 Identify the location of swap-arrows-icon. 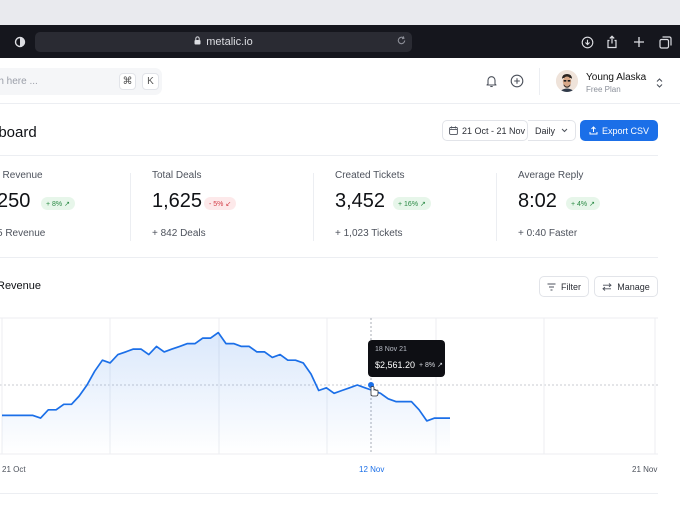
(607, 286).